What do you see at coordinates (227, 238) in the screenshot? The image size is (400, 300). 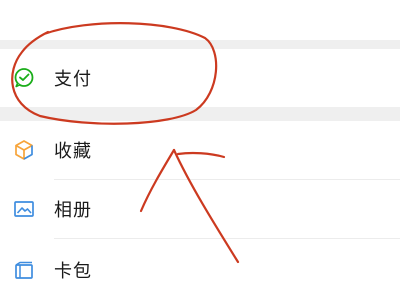 I see `row-divider` at bounding box center [227, 238].